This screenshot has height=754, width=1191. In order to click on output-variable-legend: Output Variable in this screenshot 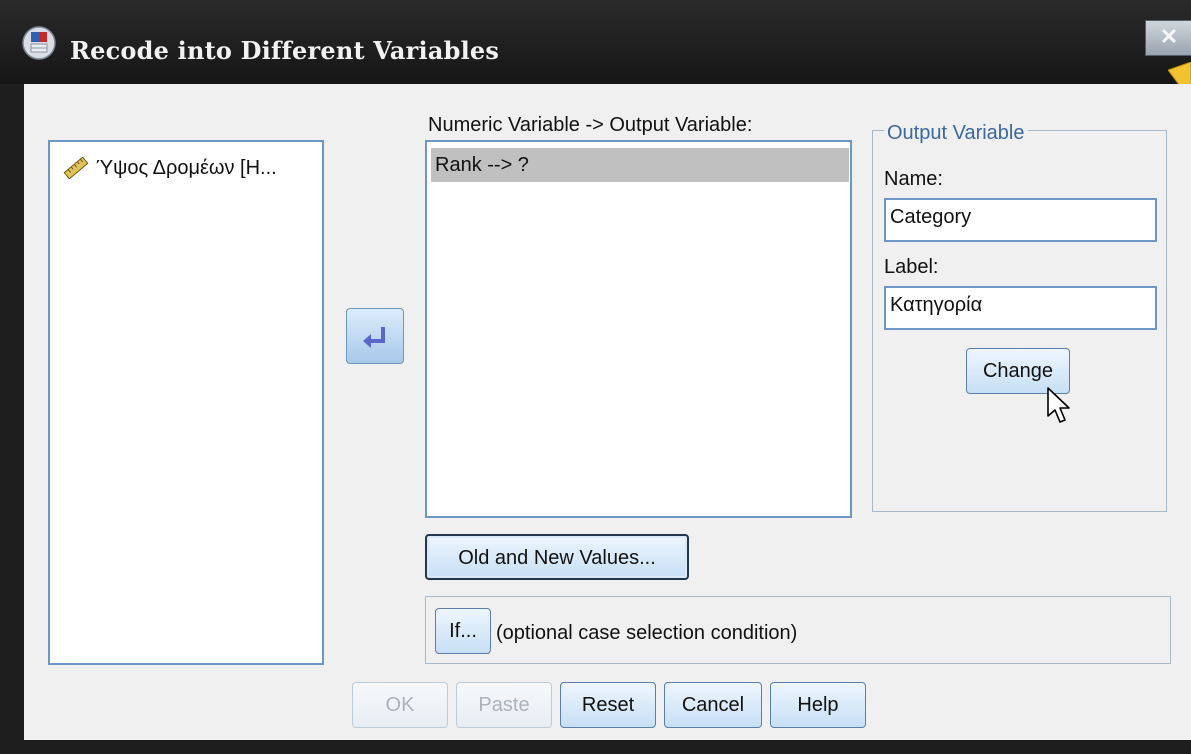, I will do `click(956, 133)`.